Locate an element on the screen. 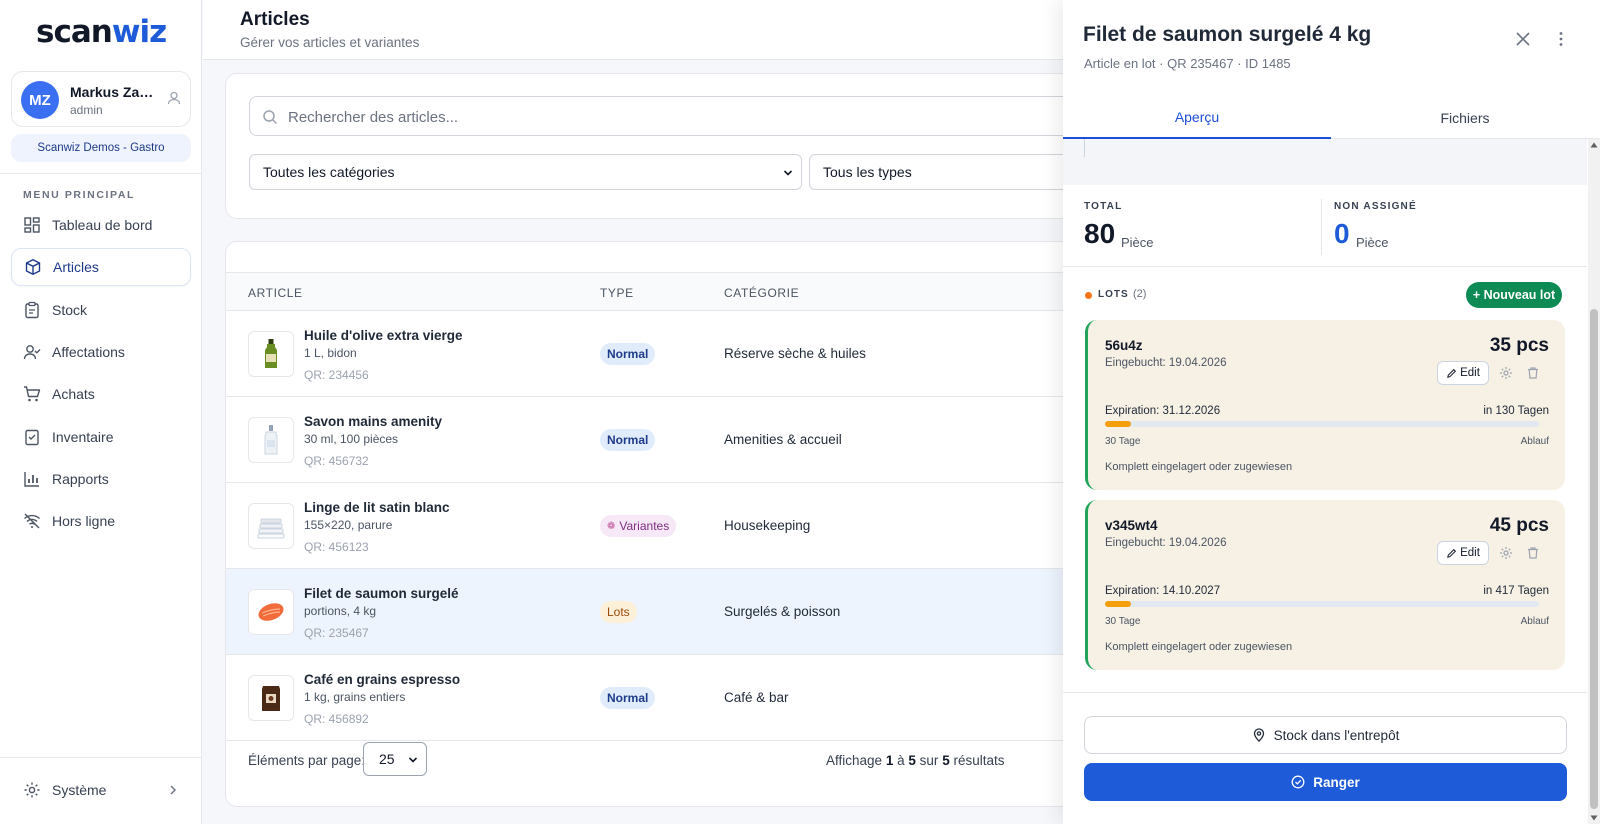 The height and width of the screenshot is (824, 1600). sidebar-item-label: Système is located at coordinates (79, 790).